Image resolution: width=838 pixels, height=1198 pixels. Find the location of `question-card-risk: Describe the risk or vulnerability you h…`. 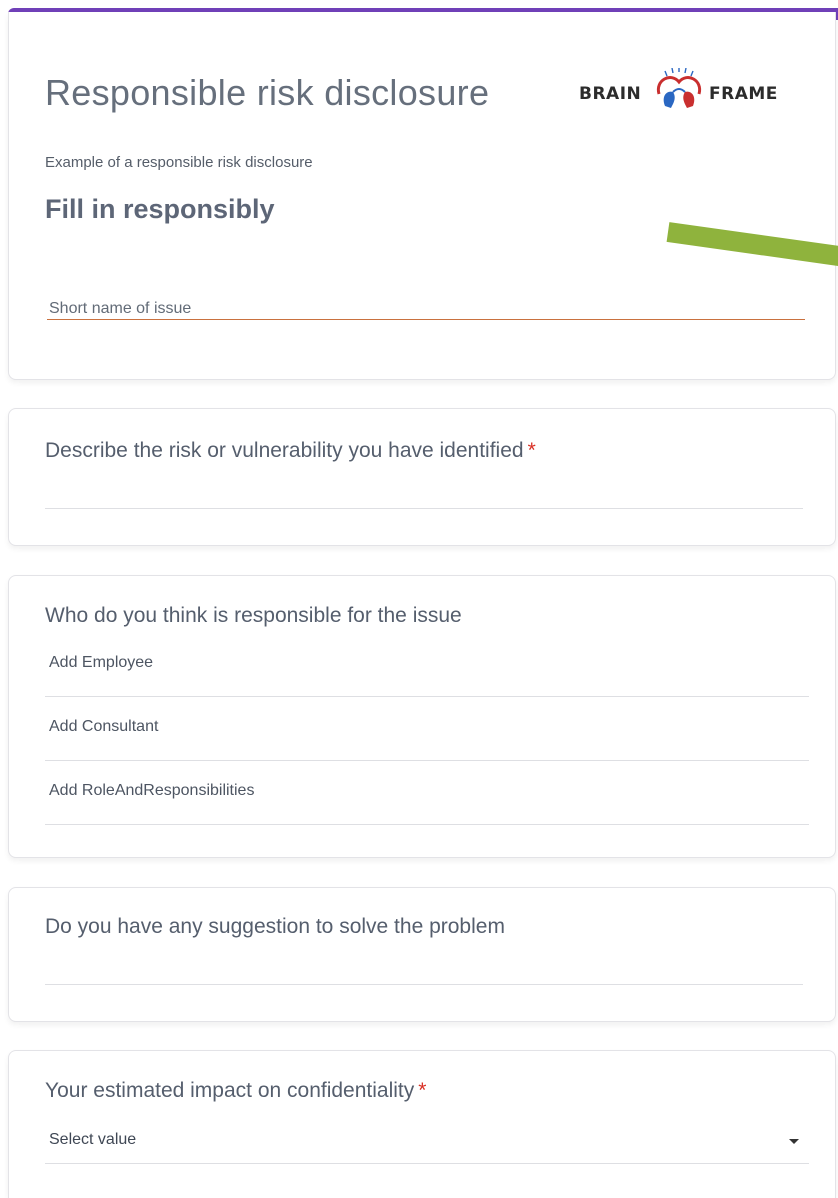

question-card-risk: Describe the risk or vulnerability you h… is located at coordinates (422, 477).